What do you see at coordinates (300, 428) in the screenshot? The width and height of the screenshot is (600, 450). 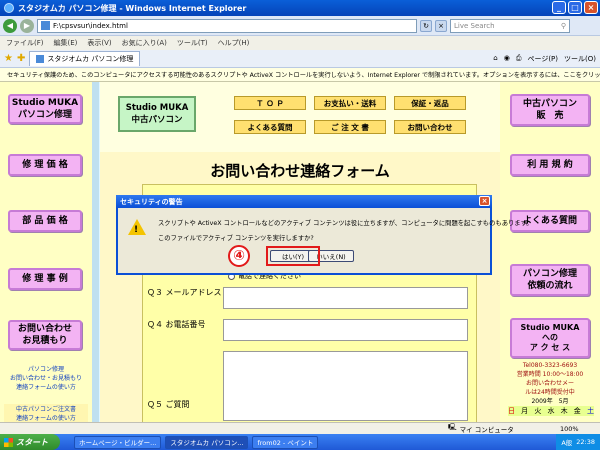 I see `status-bar: 🖳 マイ コンピュータ 100%` at bounding box center [300, 428].